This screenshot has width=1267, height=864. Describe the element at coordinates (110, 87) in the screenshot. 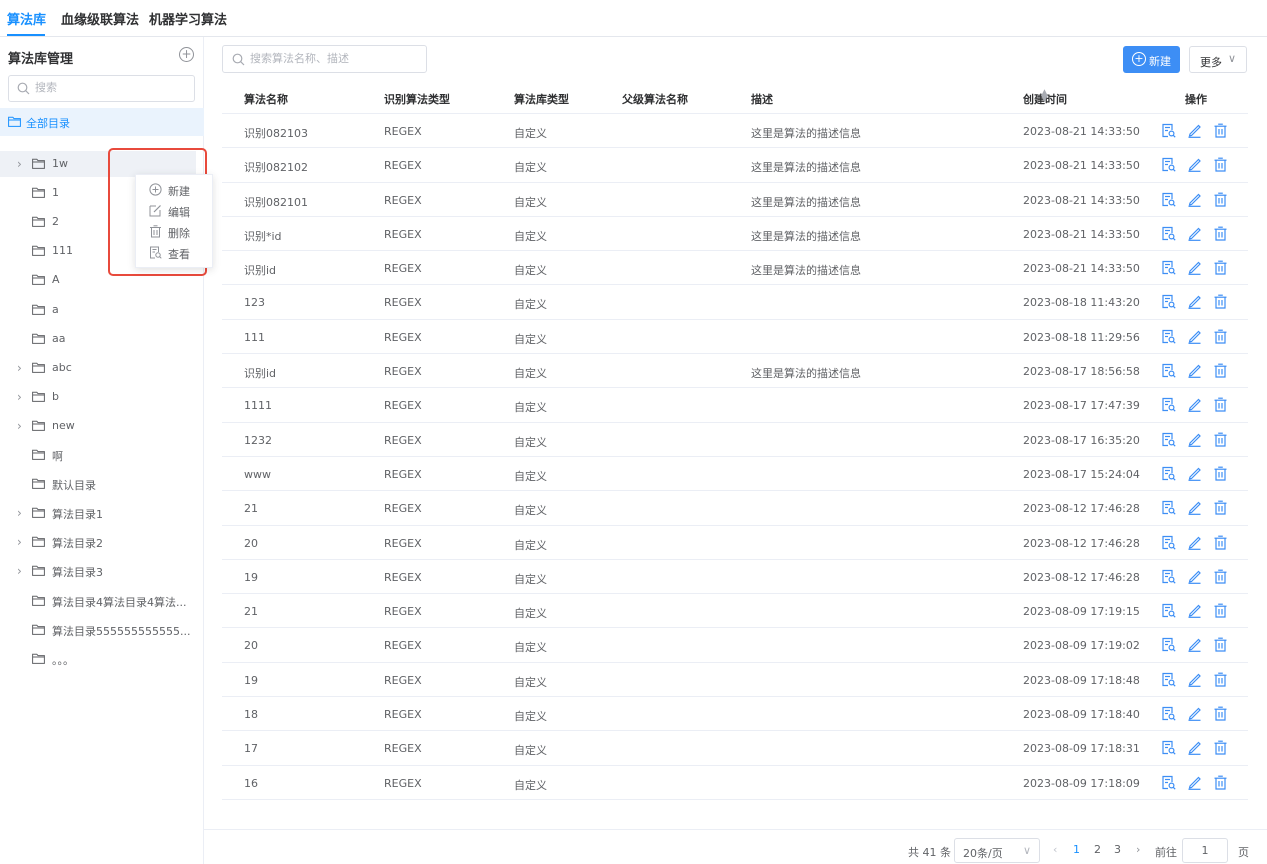

I see `sidebar-search-input` at that location.